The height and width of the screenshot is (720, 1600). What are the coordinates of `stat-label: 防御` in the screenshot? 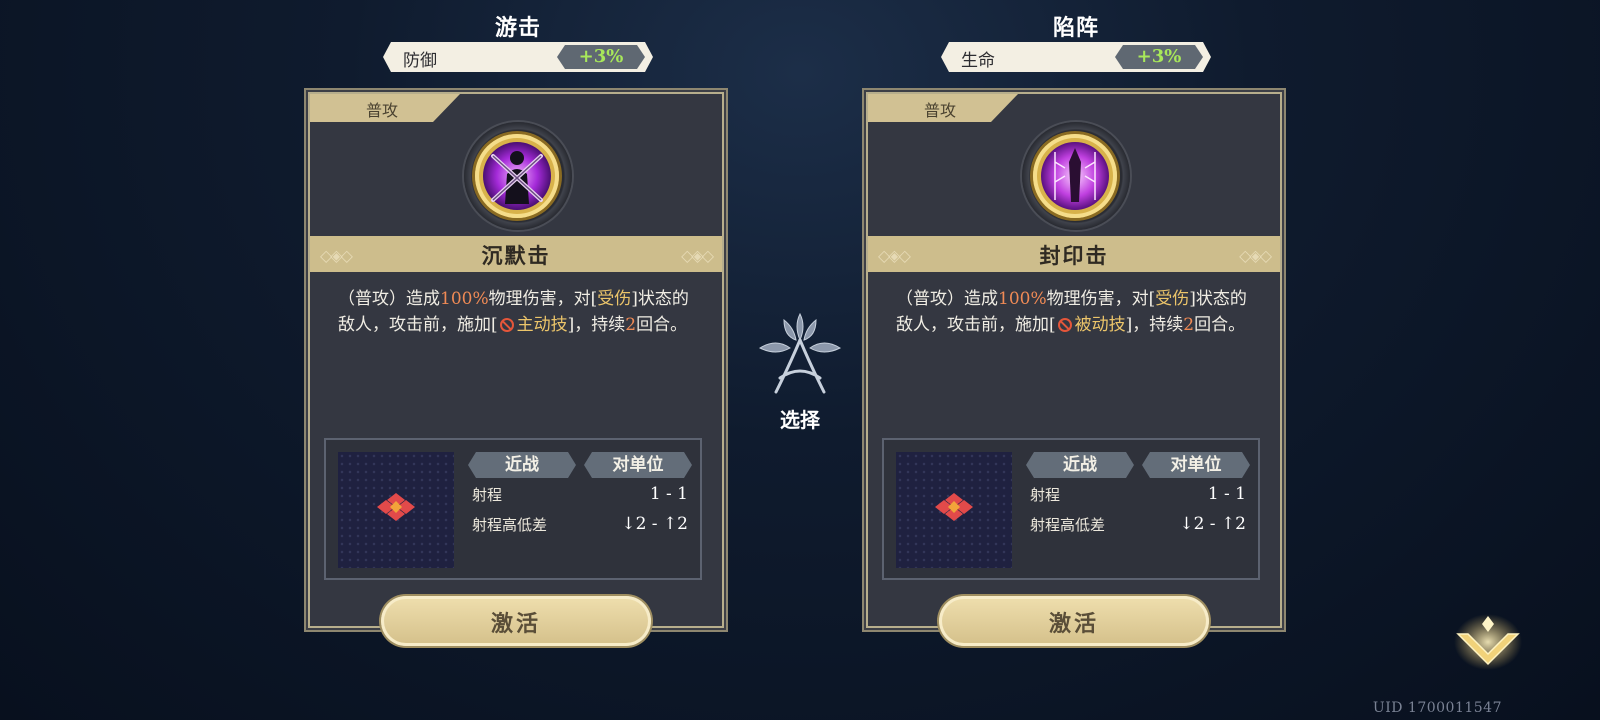 It's located at (420, 61).